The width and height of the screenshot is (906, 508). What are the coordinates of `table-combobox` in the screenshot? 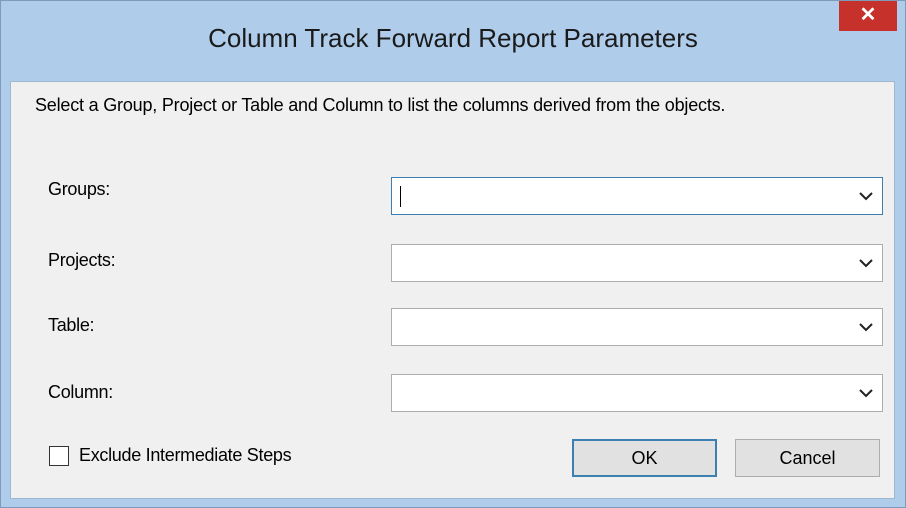 It's located at (637, 327).